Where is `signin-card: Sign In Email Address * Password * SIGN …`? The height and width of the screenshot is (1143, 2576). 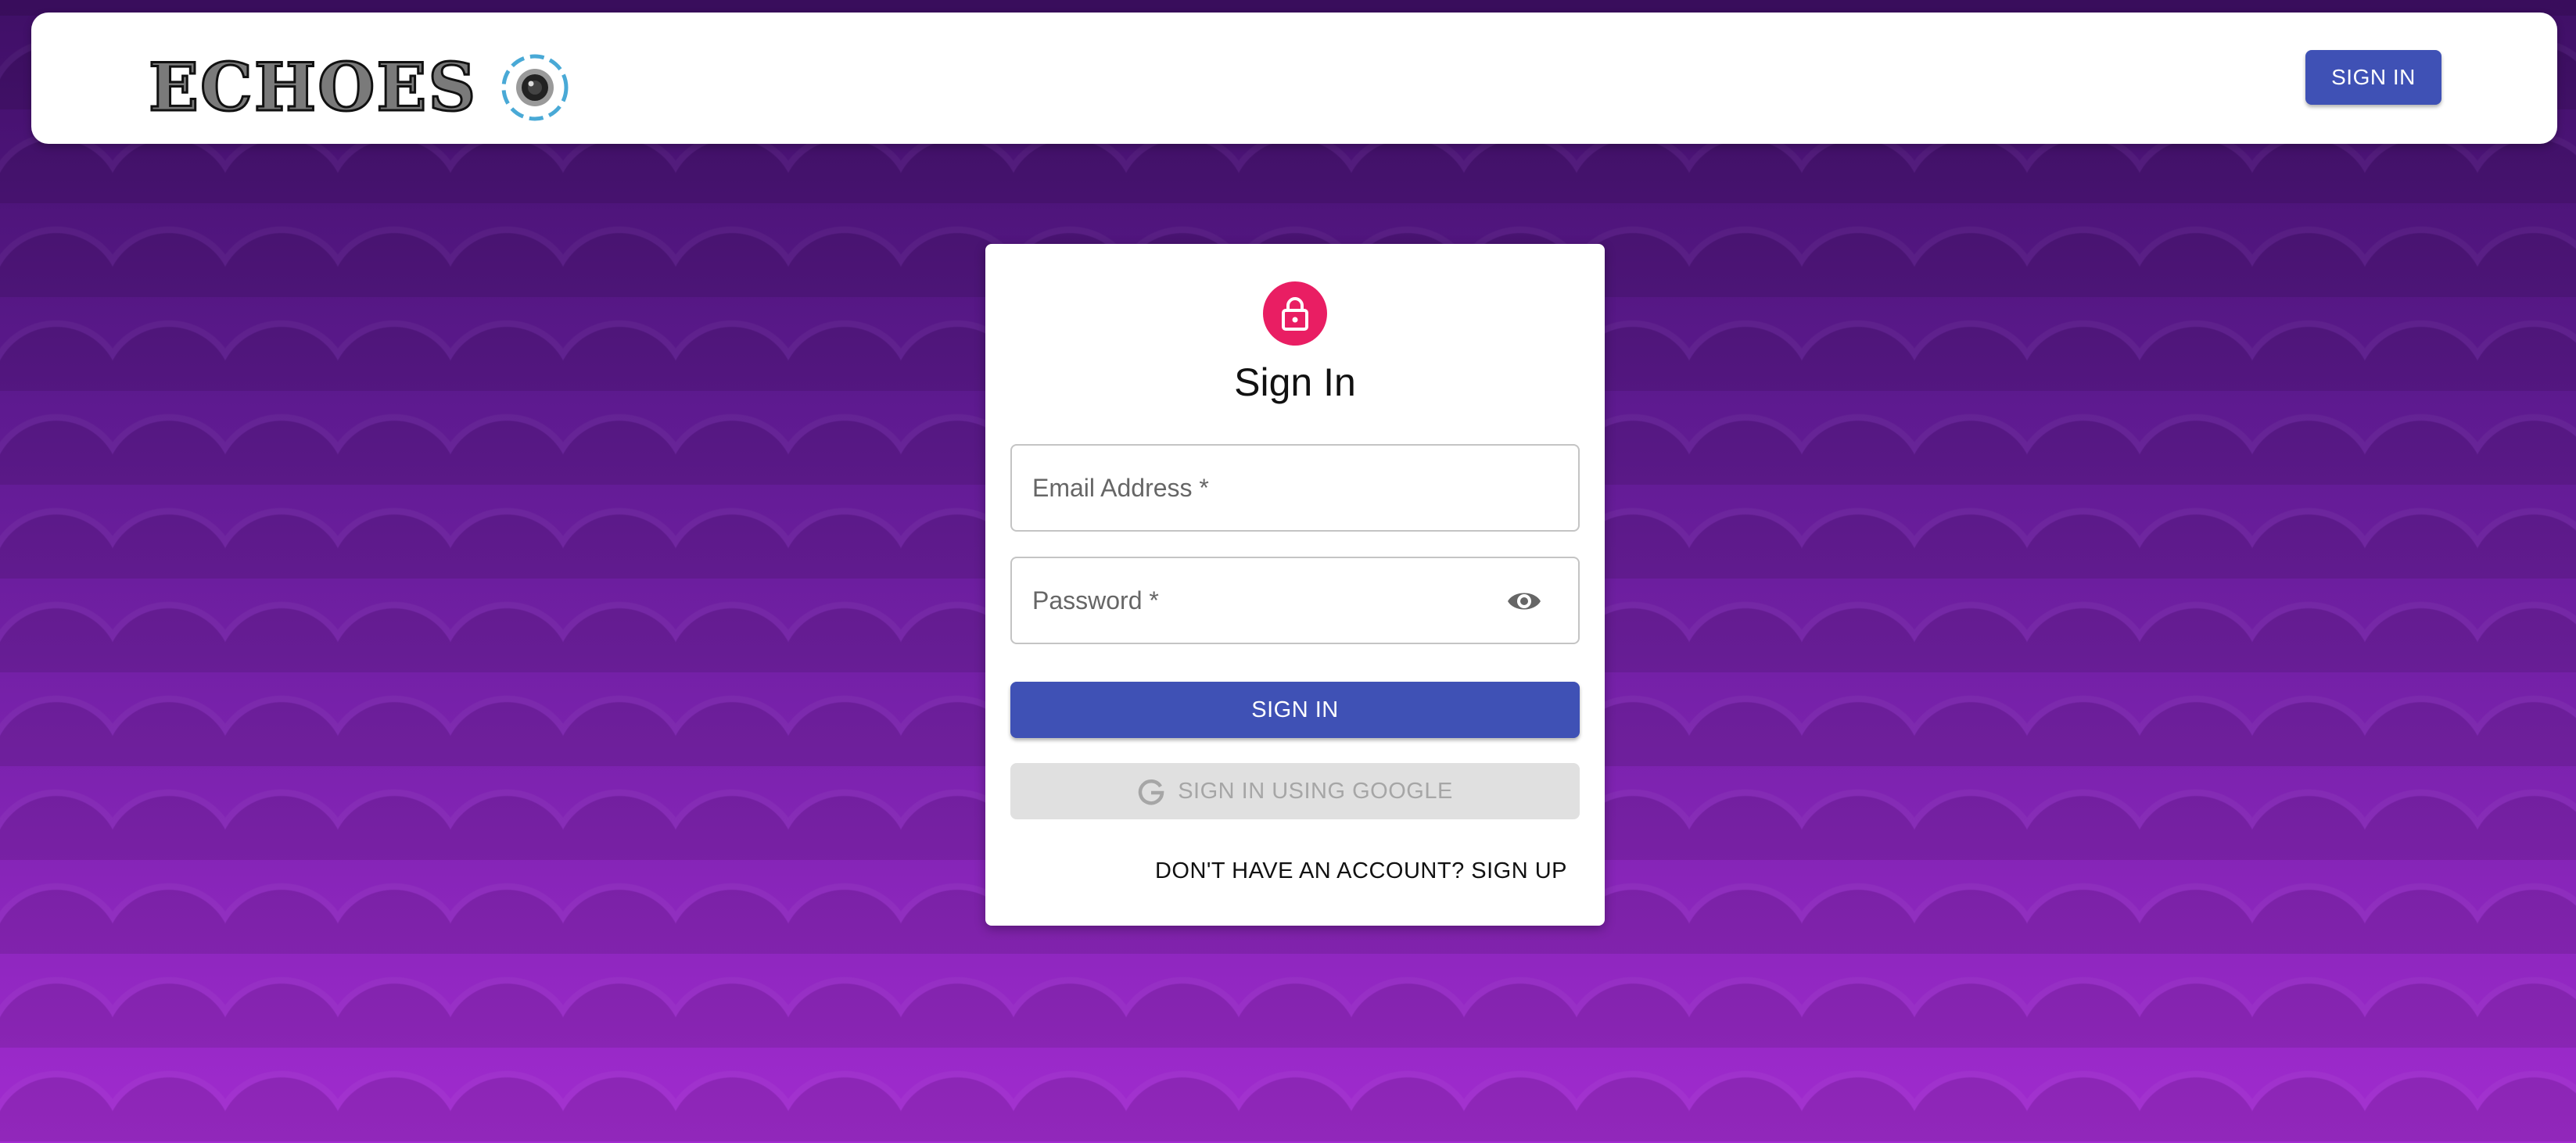 signin-card: Sign In Email Address * Password * SIGN … is located at coordinates (1295, 585).